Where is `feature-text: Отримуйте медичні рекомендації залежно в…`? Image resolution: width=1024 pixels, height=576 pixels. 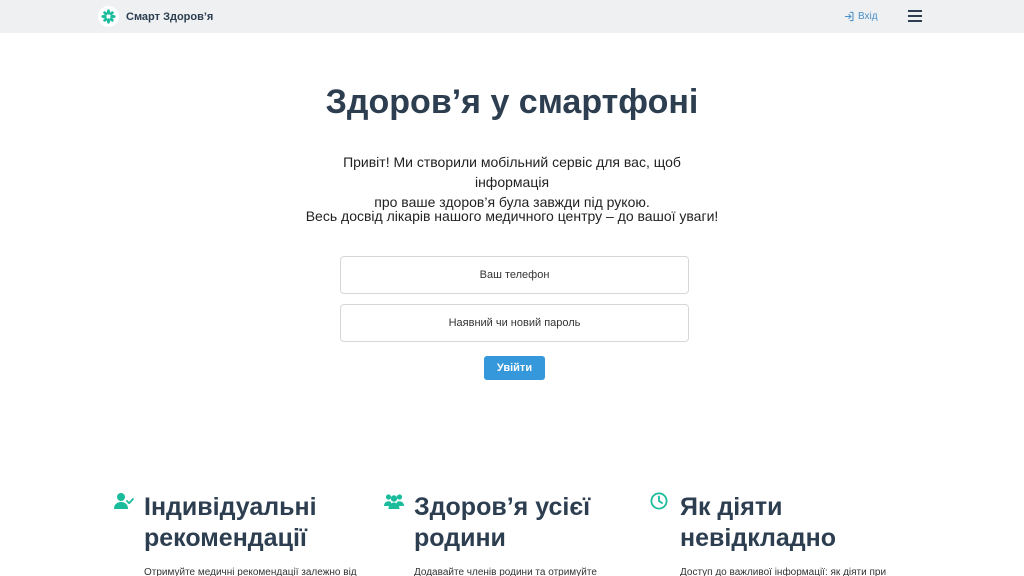
feature-text: Отримуйте медичні рекомендації залежно в… is located at coordinates (250, 571).